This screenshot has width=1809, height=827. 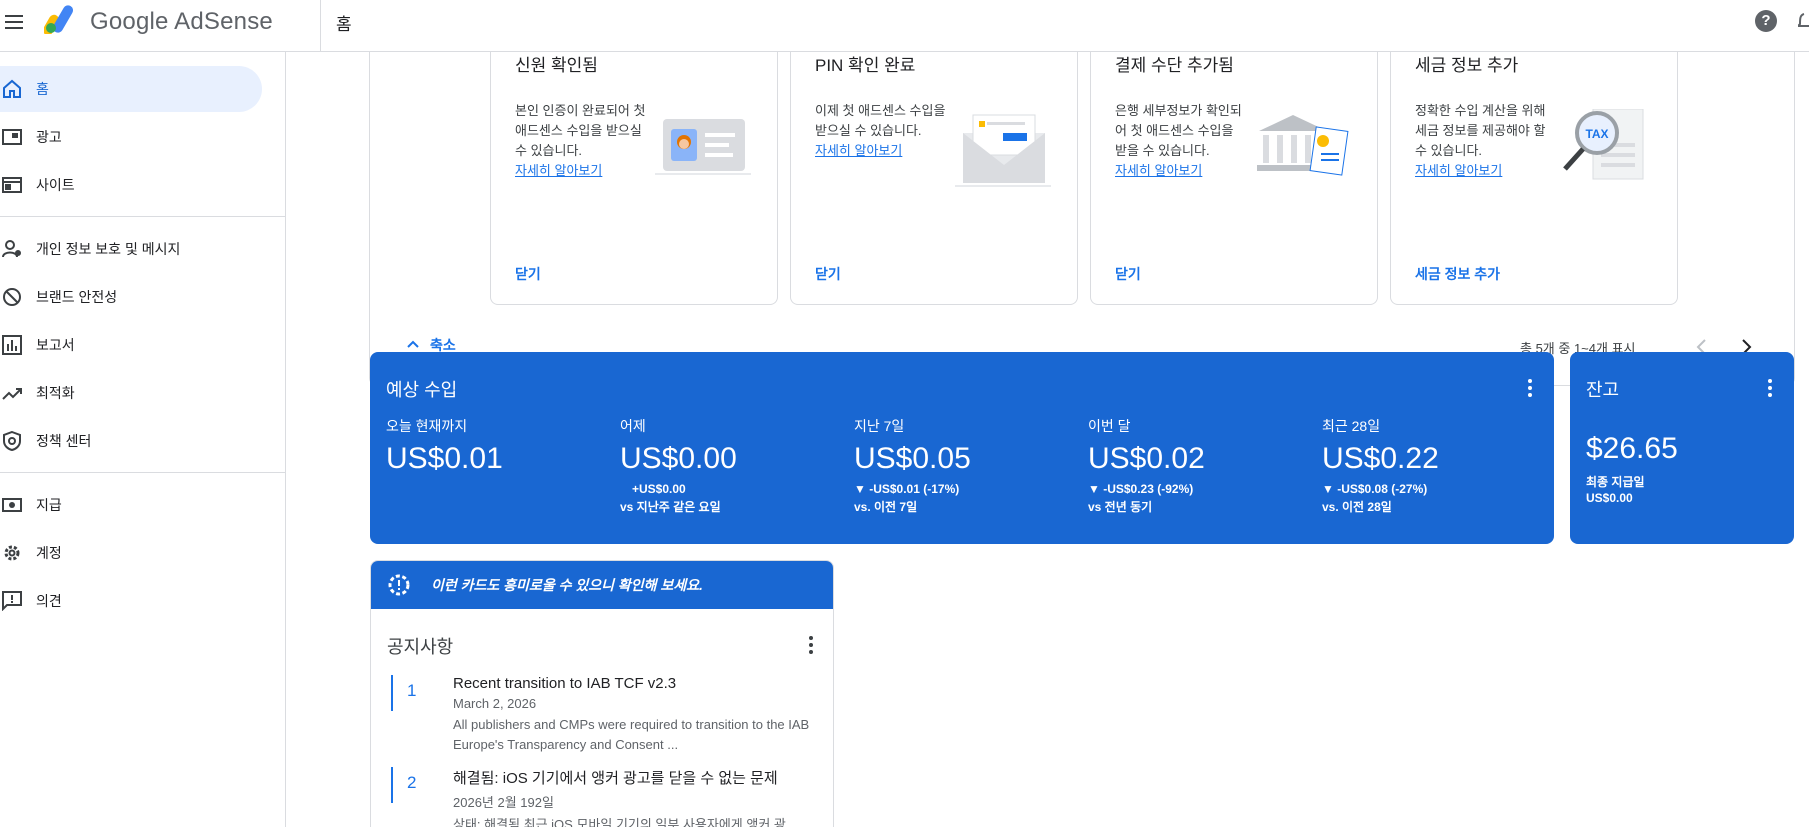 I want to click on promo-card-title: 세금 정보 추가, so click(x=1467, y=65).